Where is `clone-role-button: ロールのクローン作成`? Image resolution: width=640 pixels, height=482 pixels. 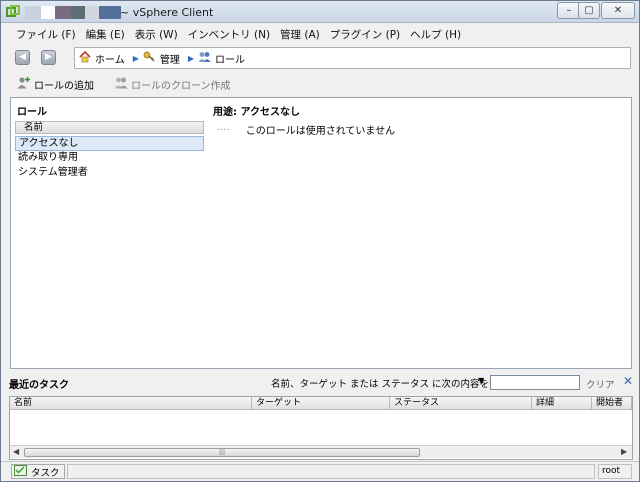 clone-role-button: ロールのクローン作成 is located at coordinates (172, 84).